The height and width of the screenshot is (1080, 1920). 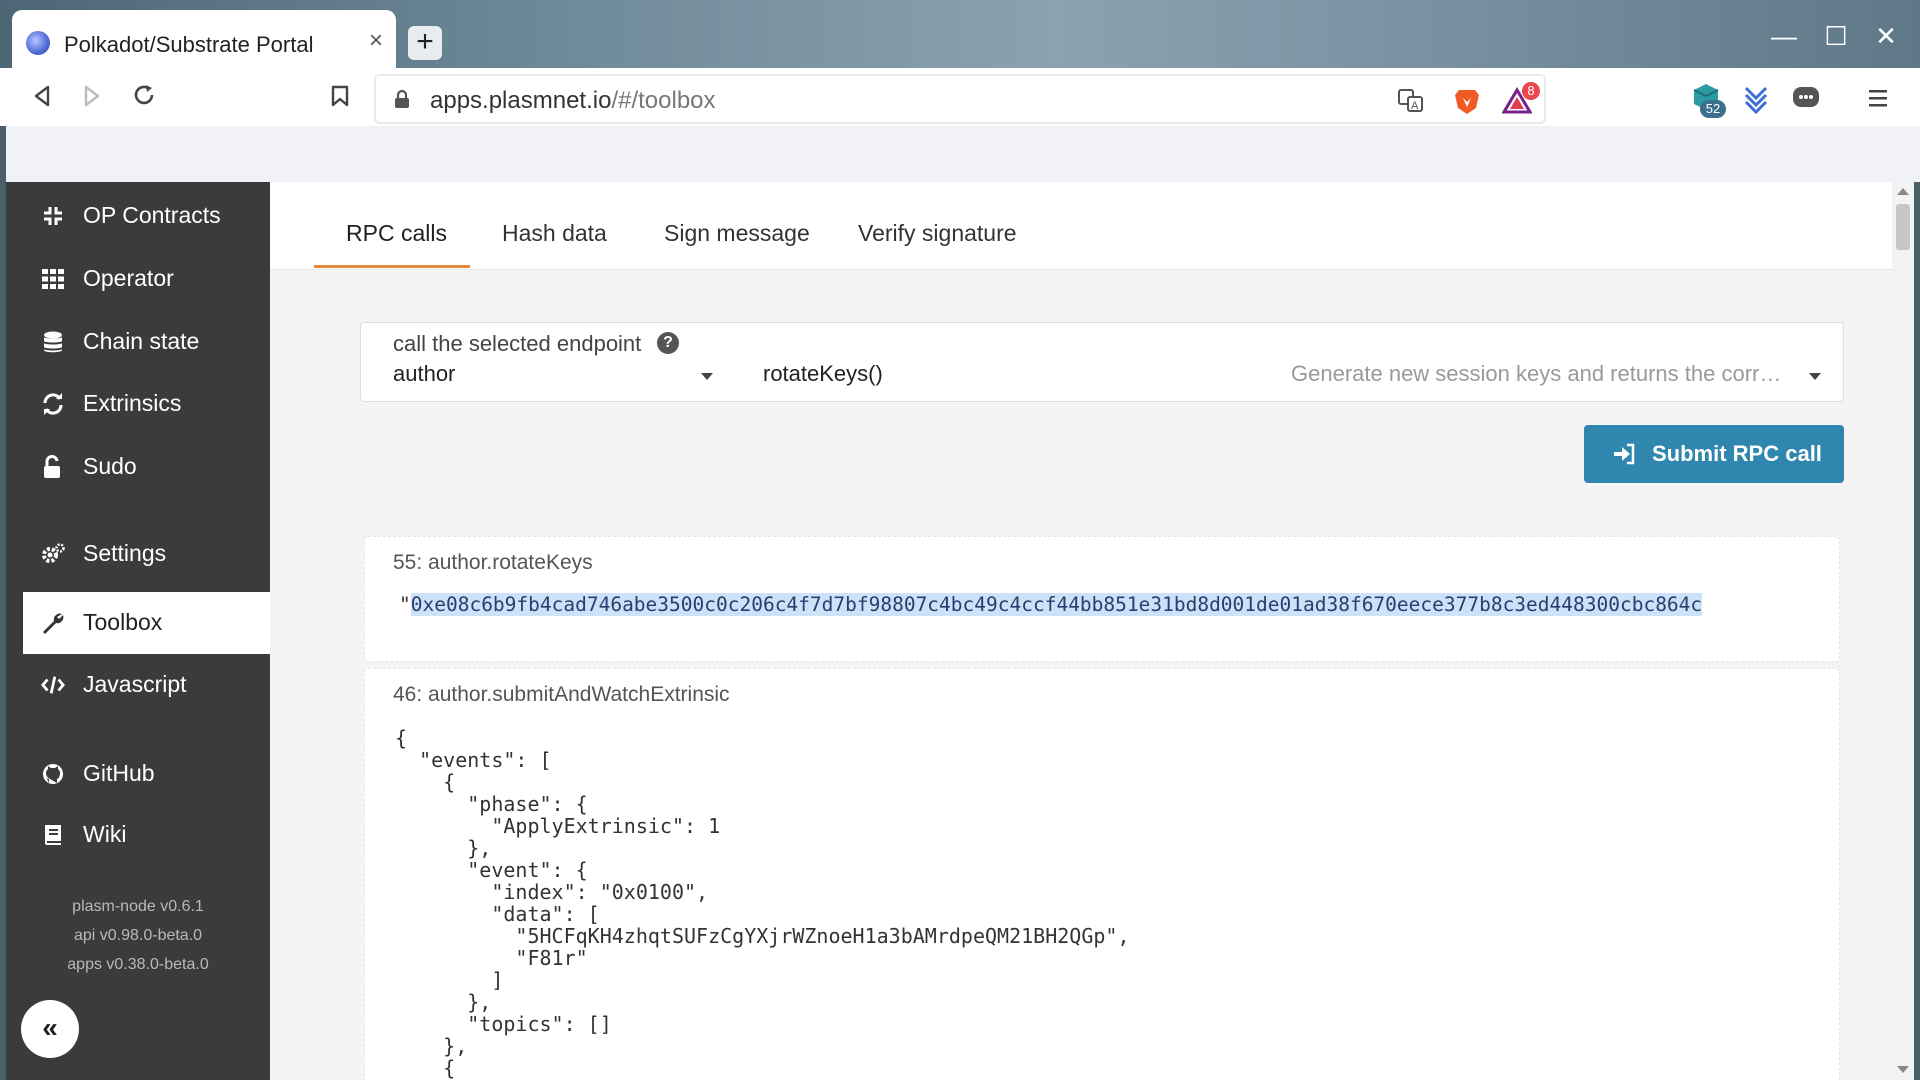 I want to click on collapse-sidebar-button: «, so click(x=50, y=1029).